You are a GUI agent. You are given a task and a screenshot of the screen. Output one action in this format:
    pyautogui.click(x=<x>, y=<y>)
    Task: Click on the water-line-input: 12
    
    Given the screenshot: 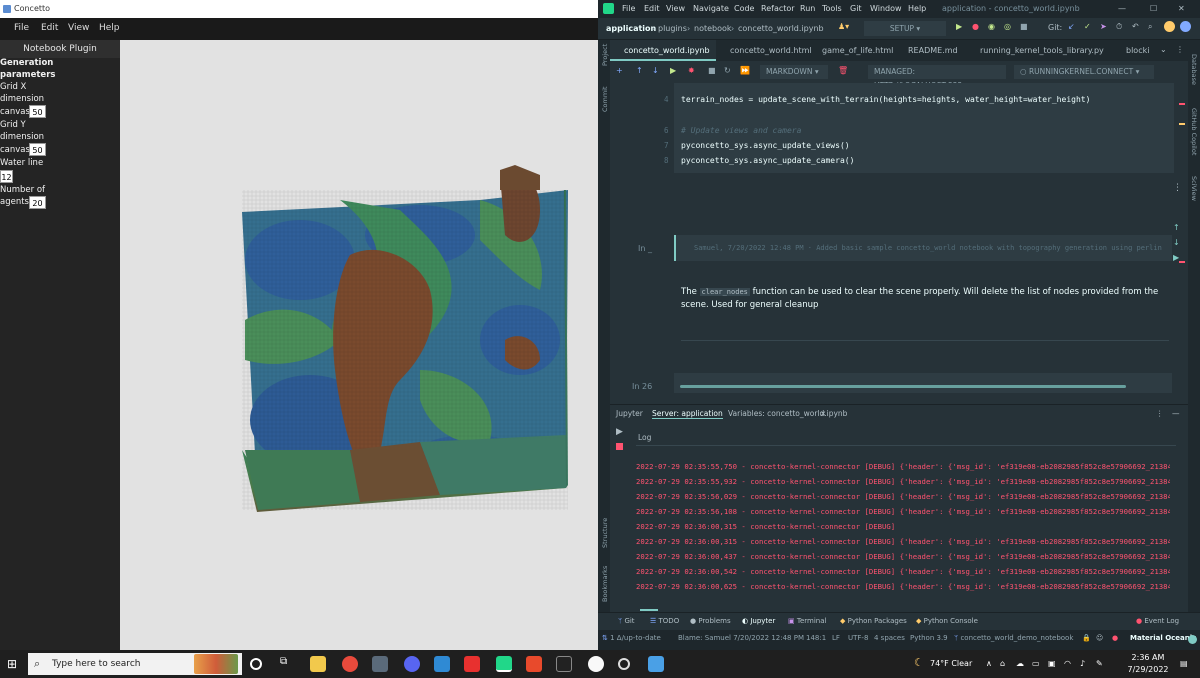 What is the action you would take?
    pyautogui.click(x=6, y=176)
    